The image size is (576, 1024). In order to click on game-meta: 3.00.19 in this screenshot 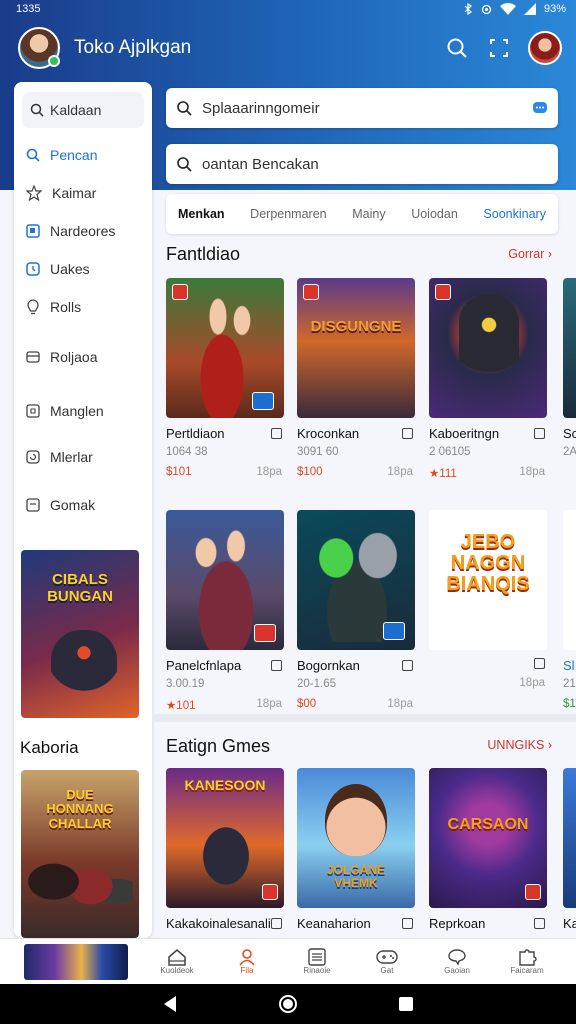, I will do `click(185, 684)`.